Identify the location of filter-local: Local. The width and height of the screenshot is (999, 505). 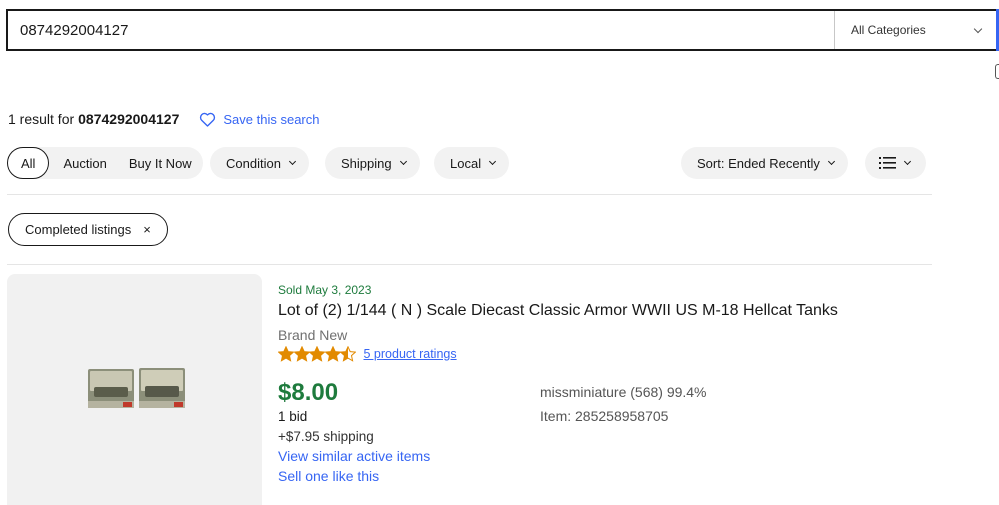
(472, 163).